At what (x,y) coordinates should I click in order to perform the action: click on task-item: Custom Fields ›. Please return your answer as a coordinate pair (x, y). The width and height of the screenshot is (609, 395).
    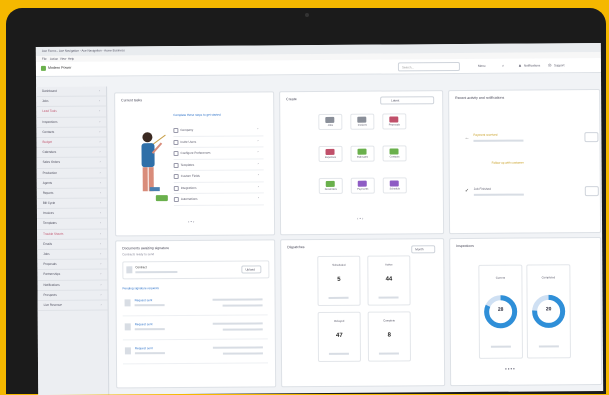
    Looking at the image, I should click on (218, 176).